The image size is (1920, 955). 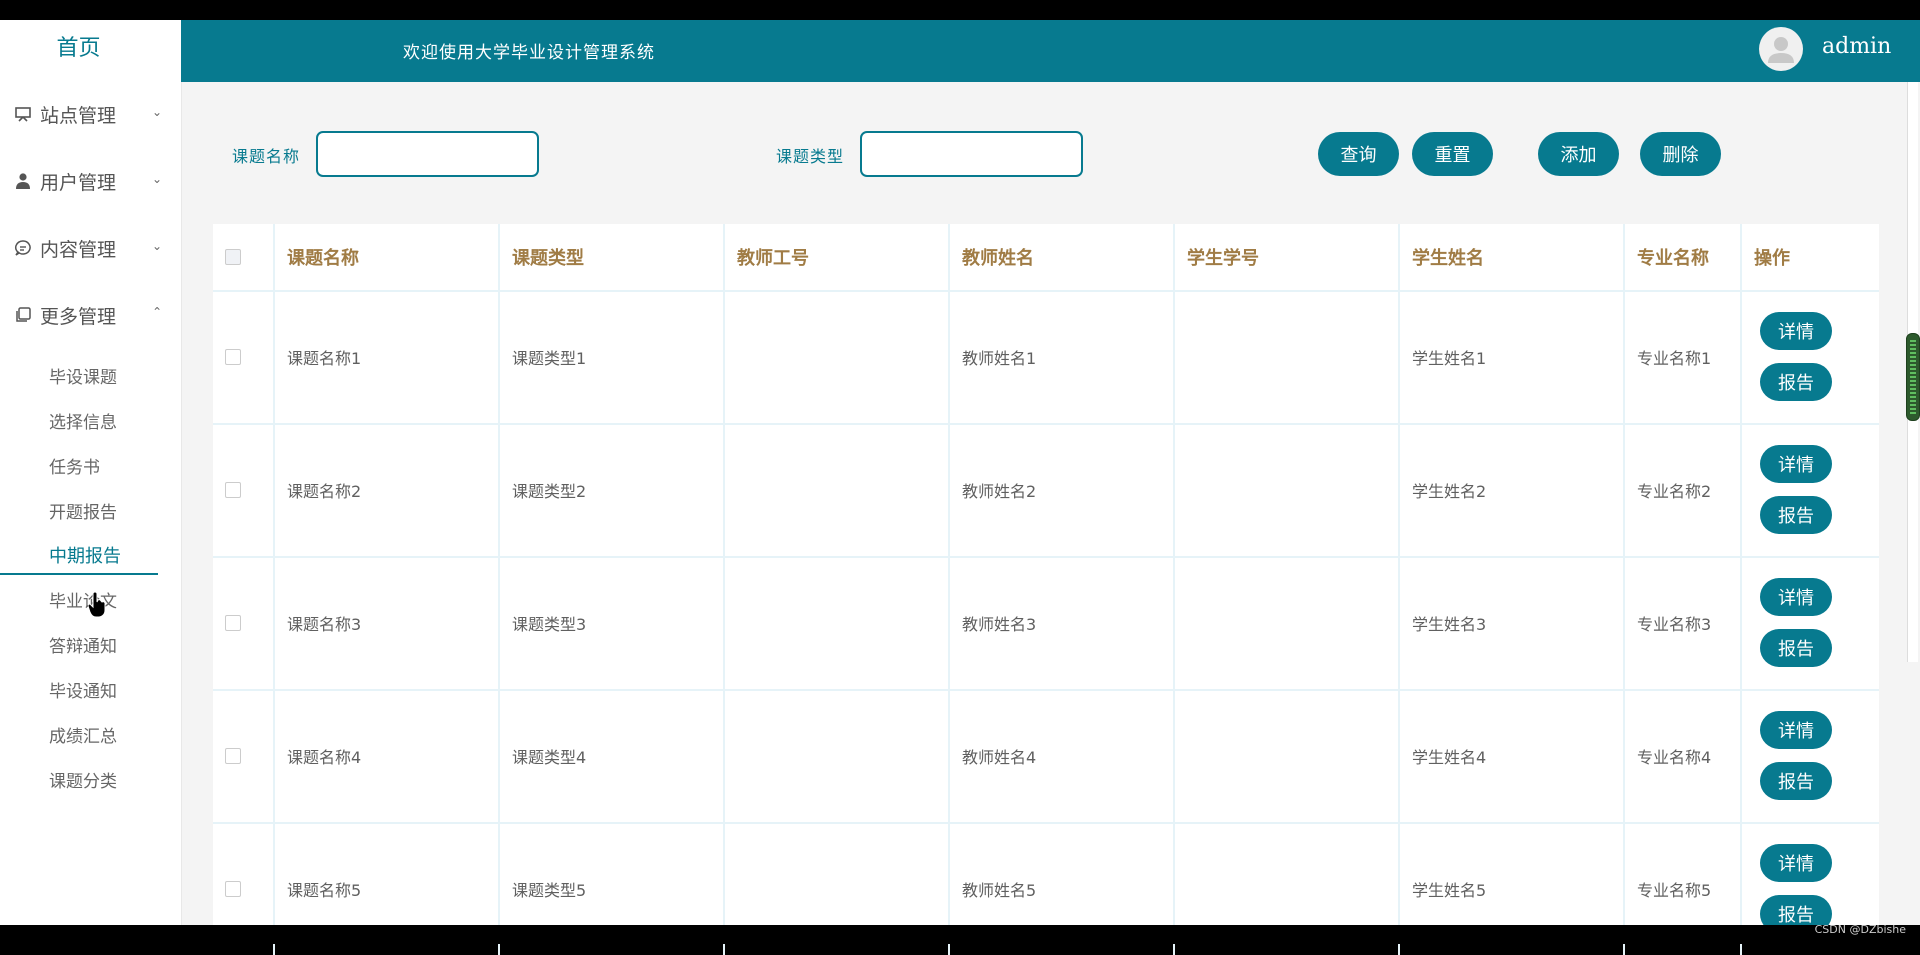 I want to click on cell-topic-type: 课题类型3, so click(x=612, y=622).